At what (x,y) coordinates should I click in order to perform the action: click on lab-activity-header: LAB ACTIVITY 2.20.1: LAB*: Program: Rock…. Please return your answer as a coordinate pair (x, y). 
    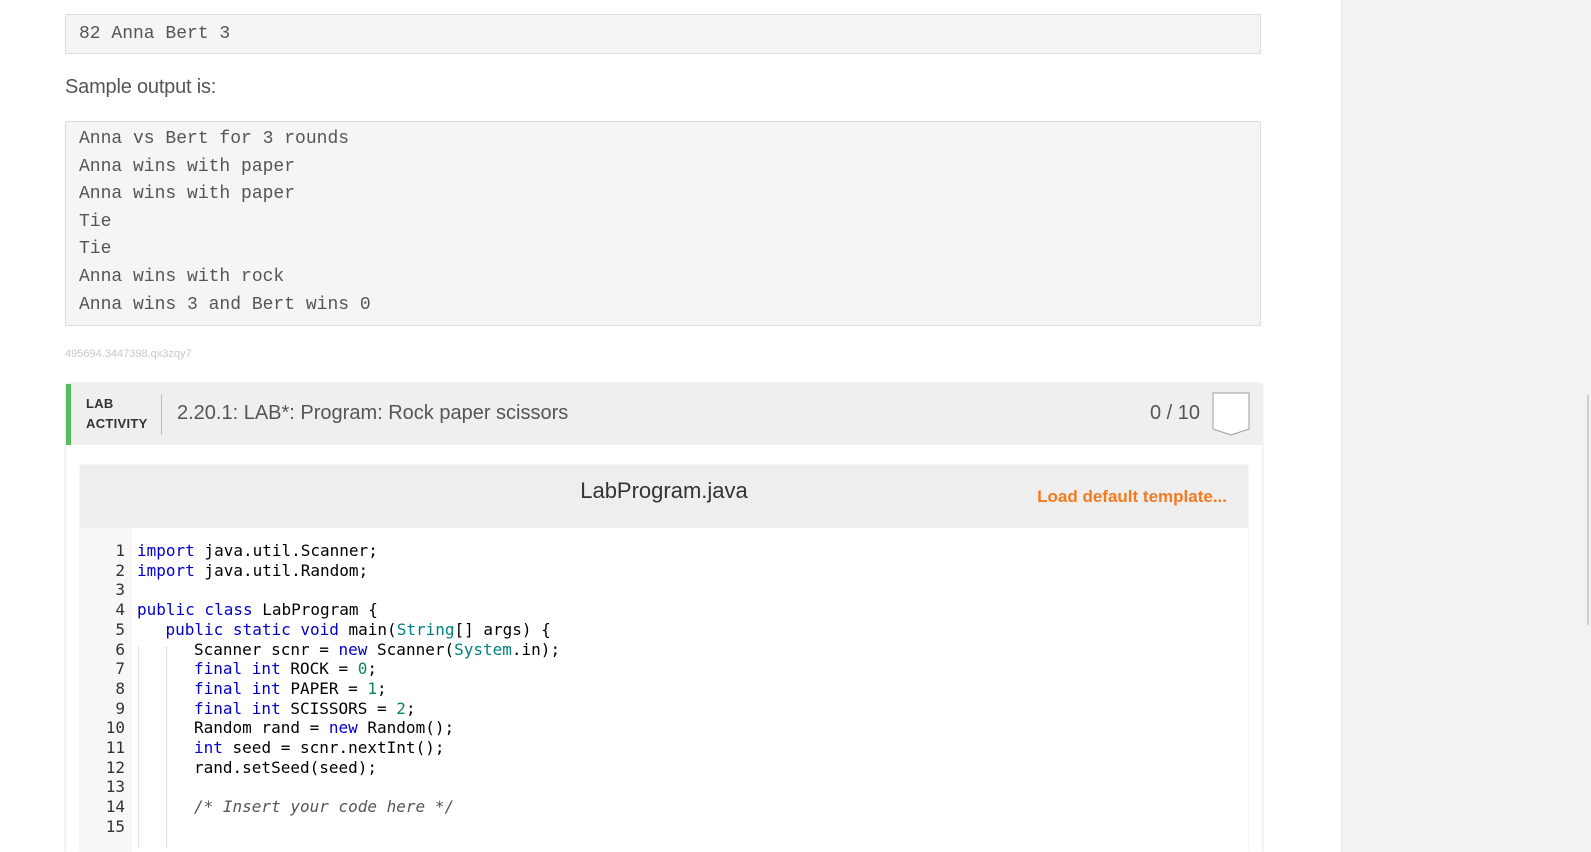
    Looking at the image, I should click on (664, 414).